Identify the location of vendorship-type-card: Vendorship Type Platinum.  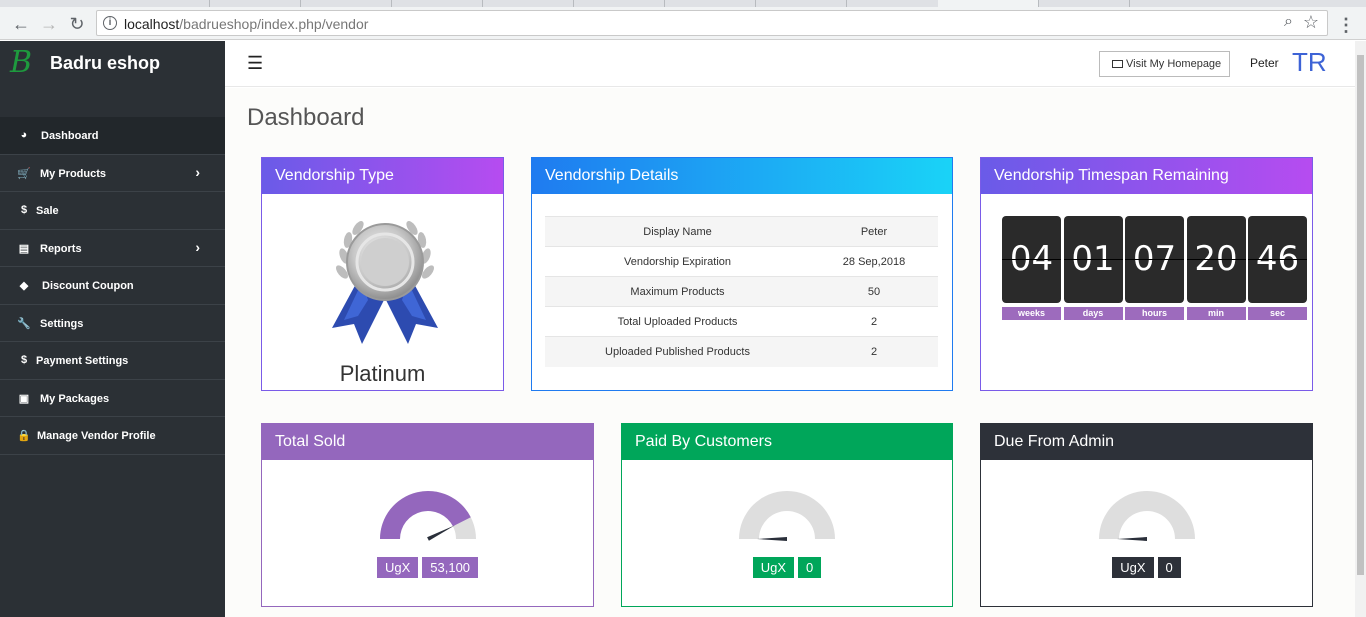
(382, 274).